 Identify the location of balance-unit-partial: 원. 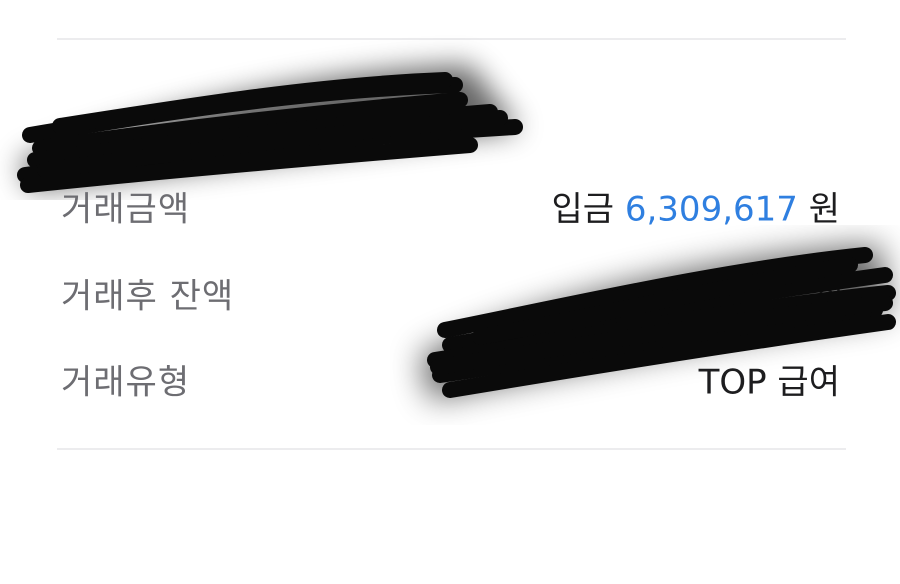
(830, 303).